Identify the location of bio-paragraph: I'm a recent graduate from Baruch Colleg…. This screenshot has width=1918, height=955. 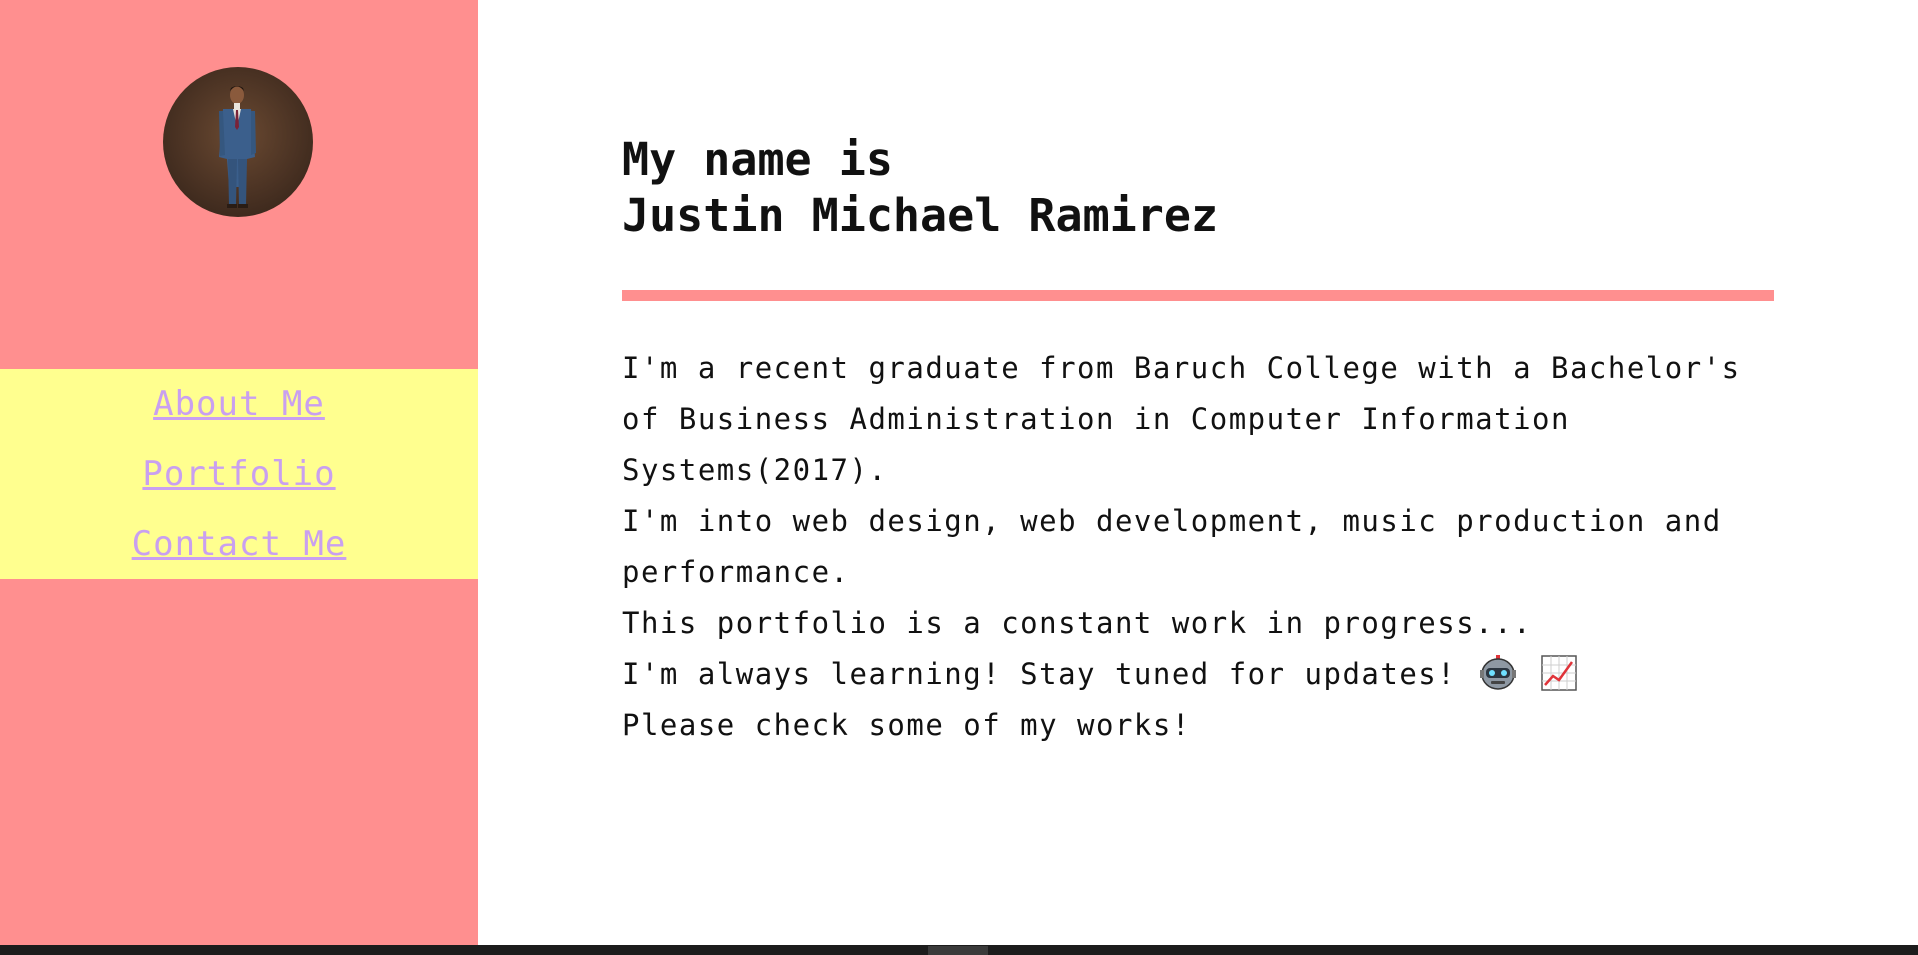
(1181, 419).